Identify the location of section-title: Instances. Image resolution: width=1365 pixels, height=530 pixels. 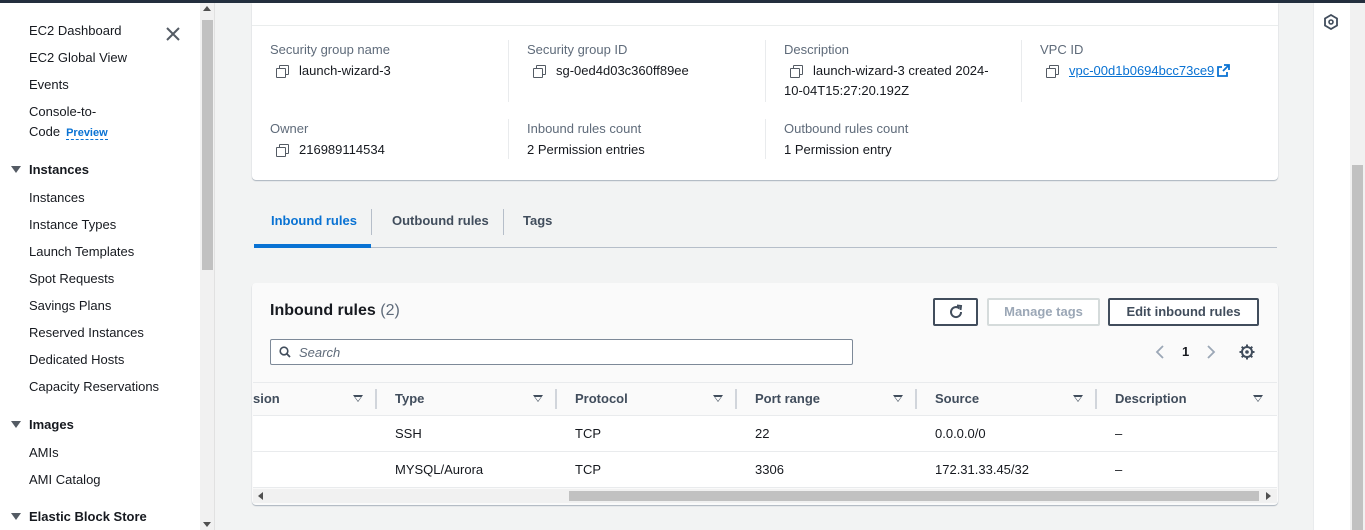
(59, 169).